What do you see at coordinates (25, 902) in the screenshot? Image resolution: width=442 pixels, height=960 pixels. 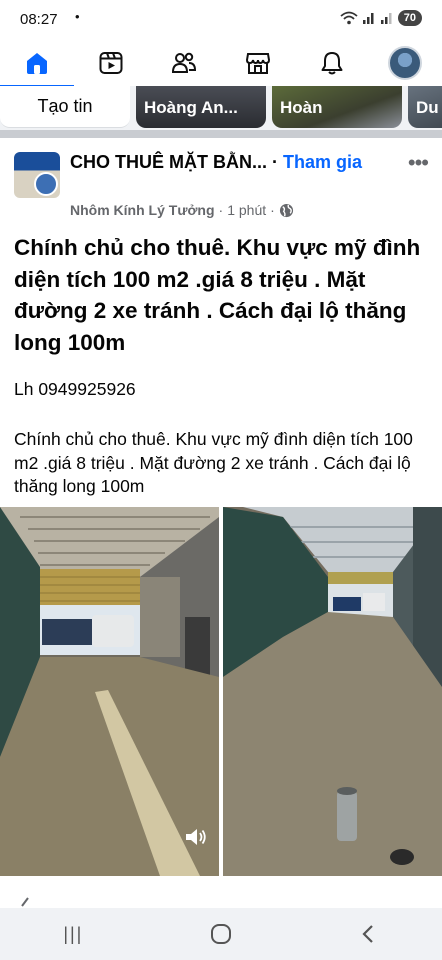 I see `like-icon` at bounding box center [25, 902].